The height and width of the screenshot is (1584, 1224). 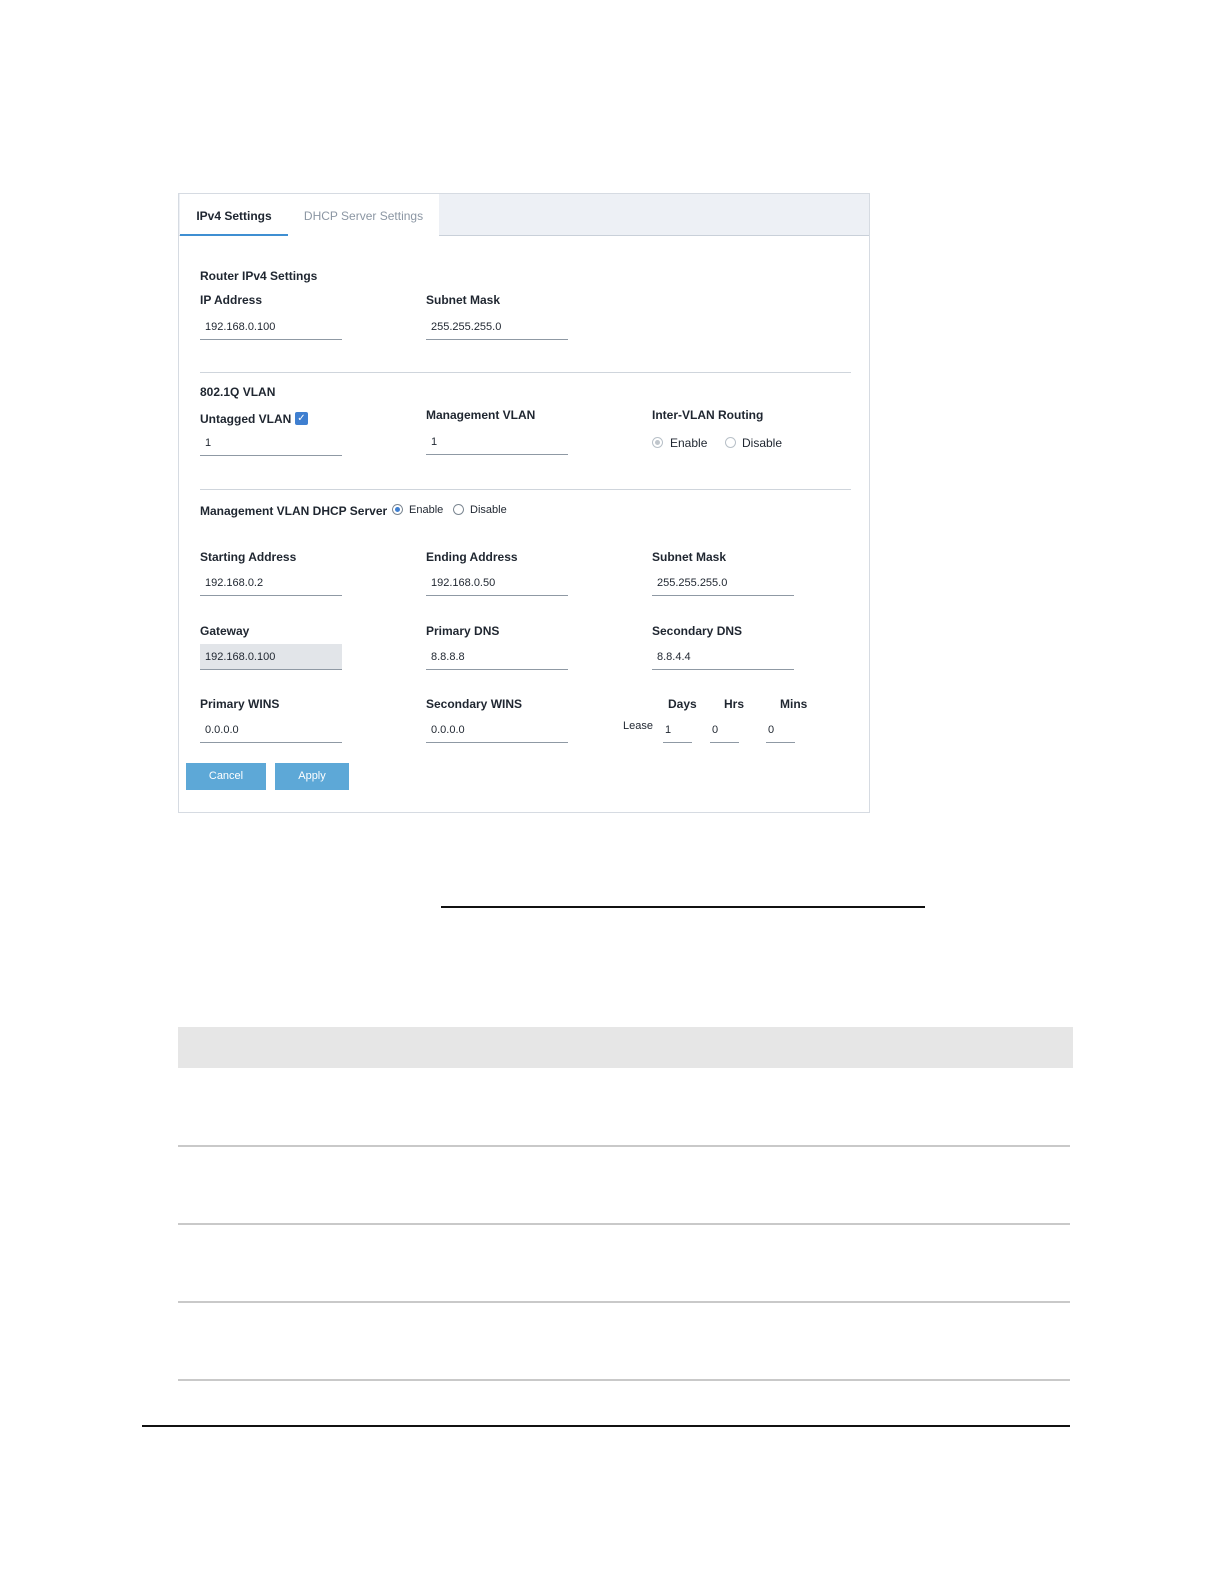 What do you see at coordinates (497, 442) in the screenshot?
I see `management-vlan-input` at bounding box center [497, 442].